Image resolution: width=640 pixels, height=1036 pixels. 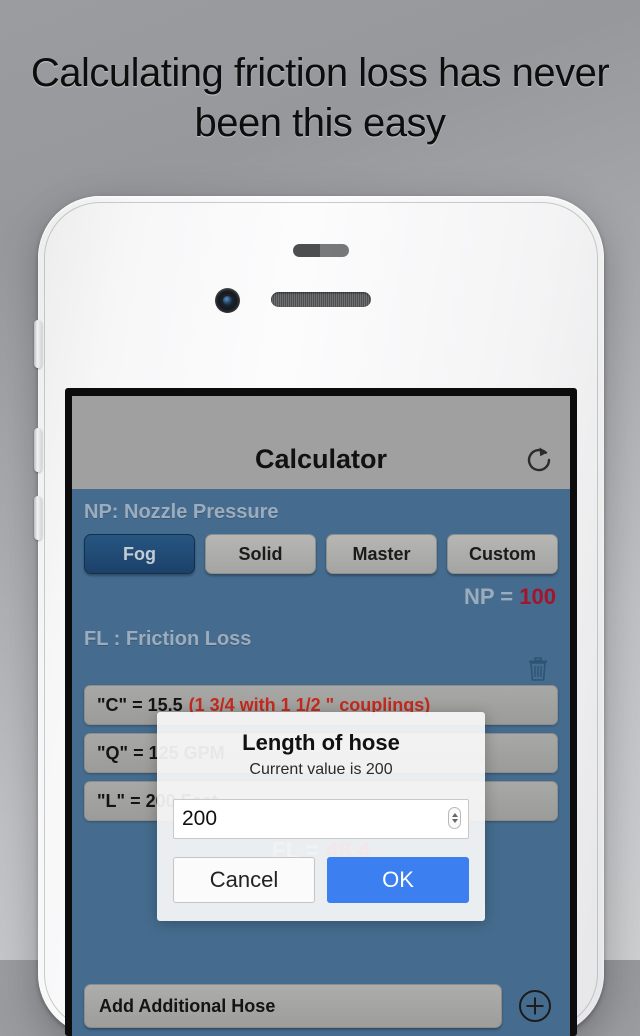 I want to click on ok-button: OK, so click(x=398, y=880).